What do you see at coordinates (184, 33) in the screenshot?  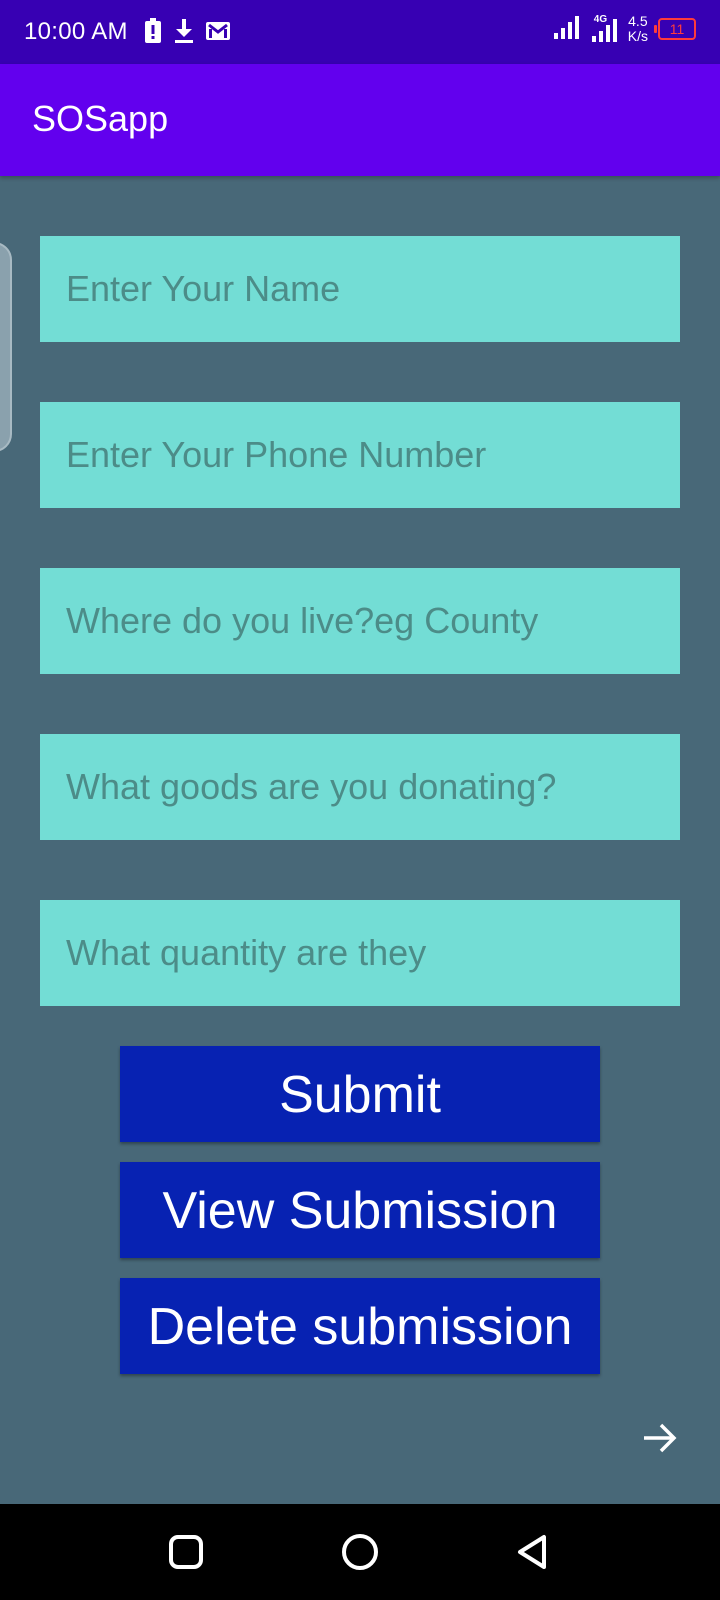 I see `download-icon` at bounding box center [184, 33].